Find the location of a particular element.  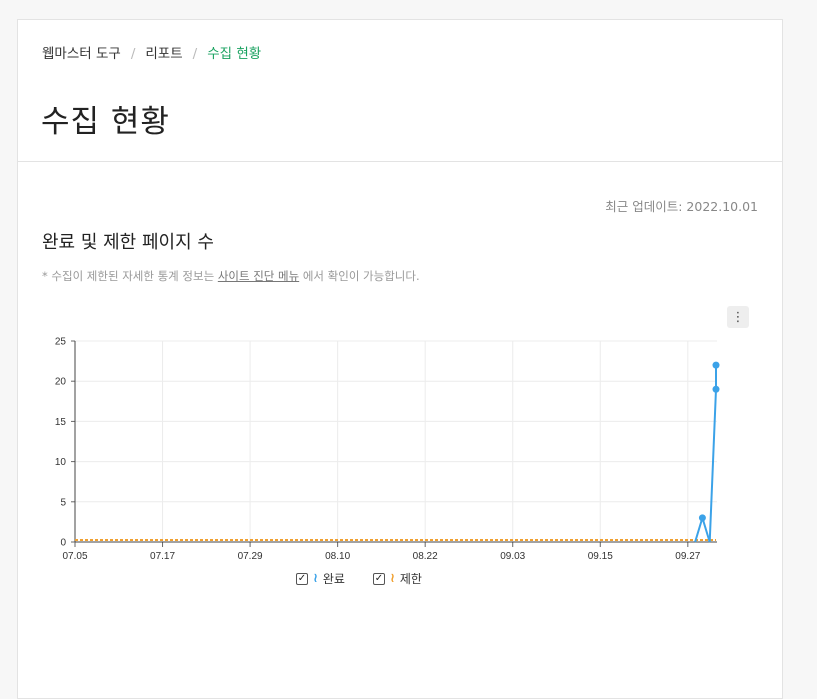

x-axis-tick-label: 08.10 is located at coordinates (337, 556).